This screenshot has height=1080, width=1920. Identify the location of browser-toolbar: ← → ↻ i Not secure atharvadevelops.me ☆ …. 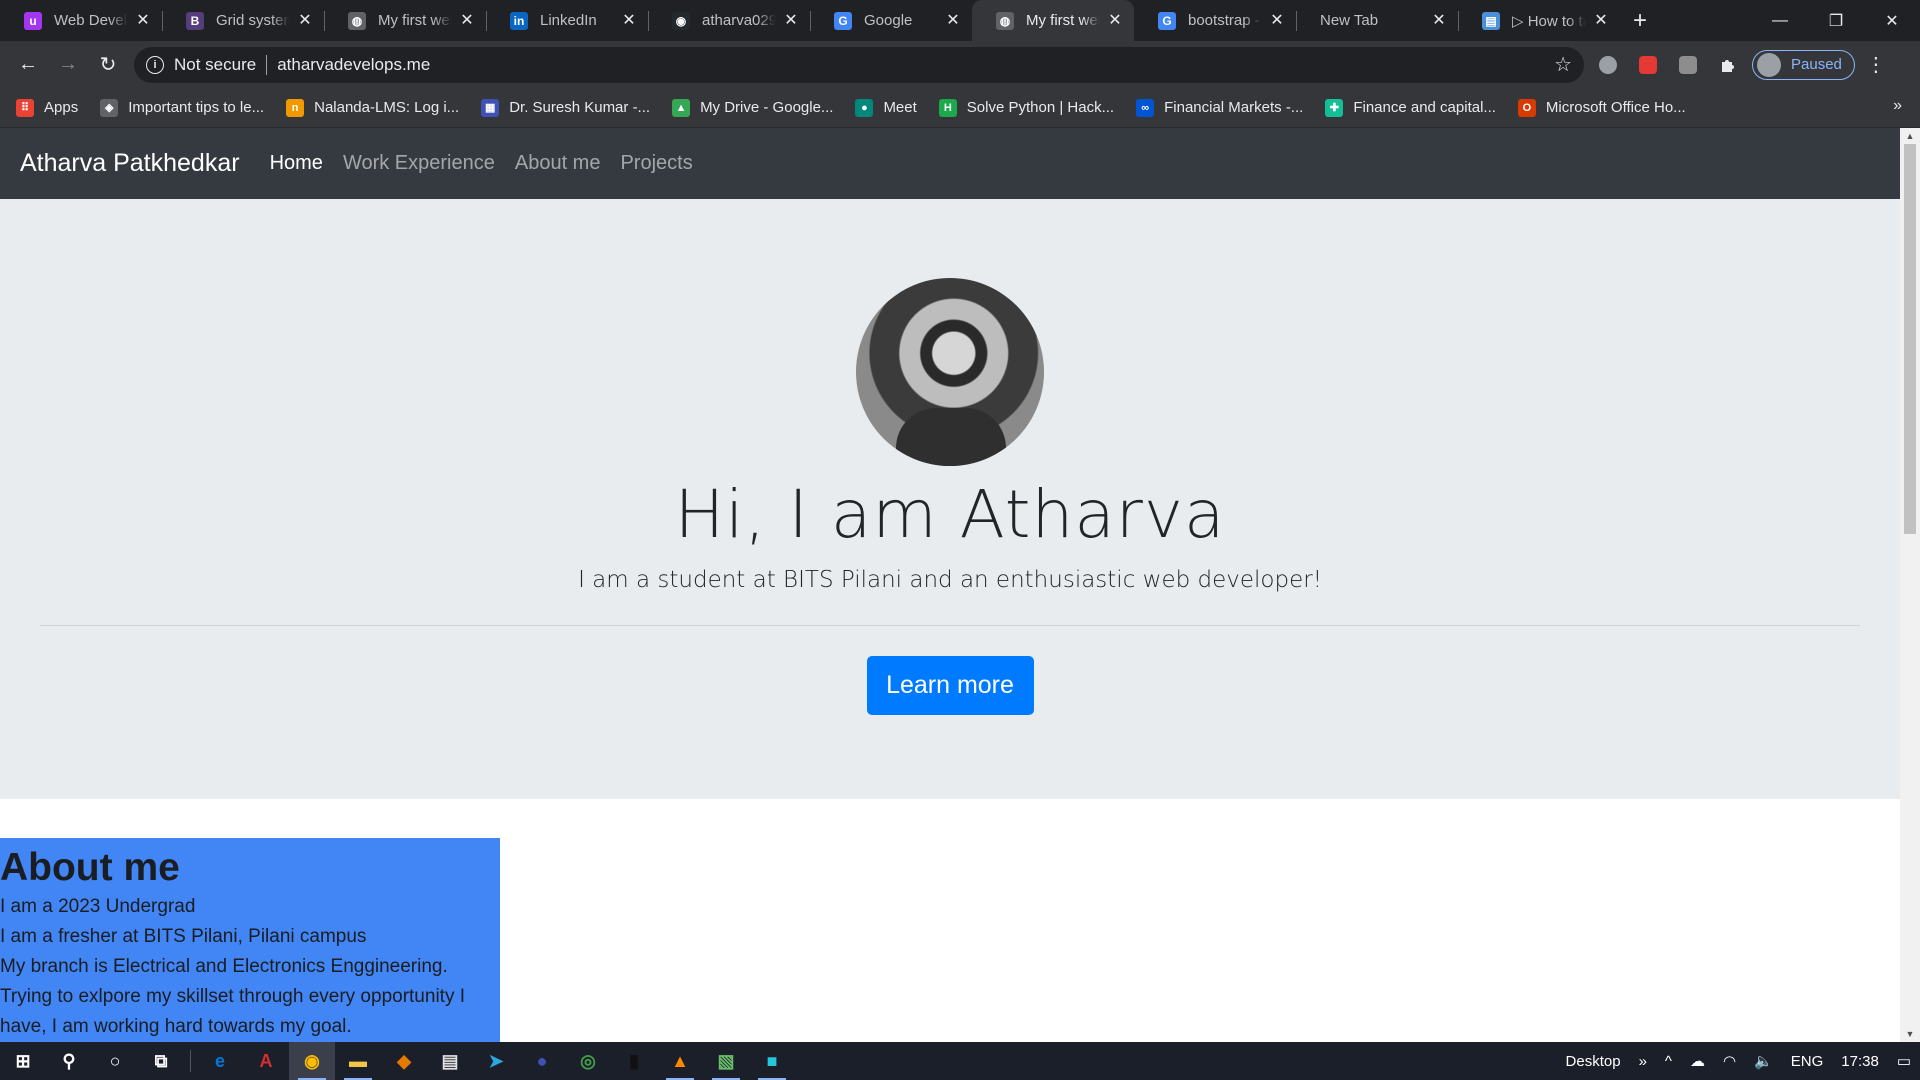
(960, 64).